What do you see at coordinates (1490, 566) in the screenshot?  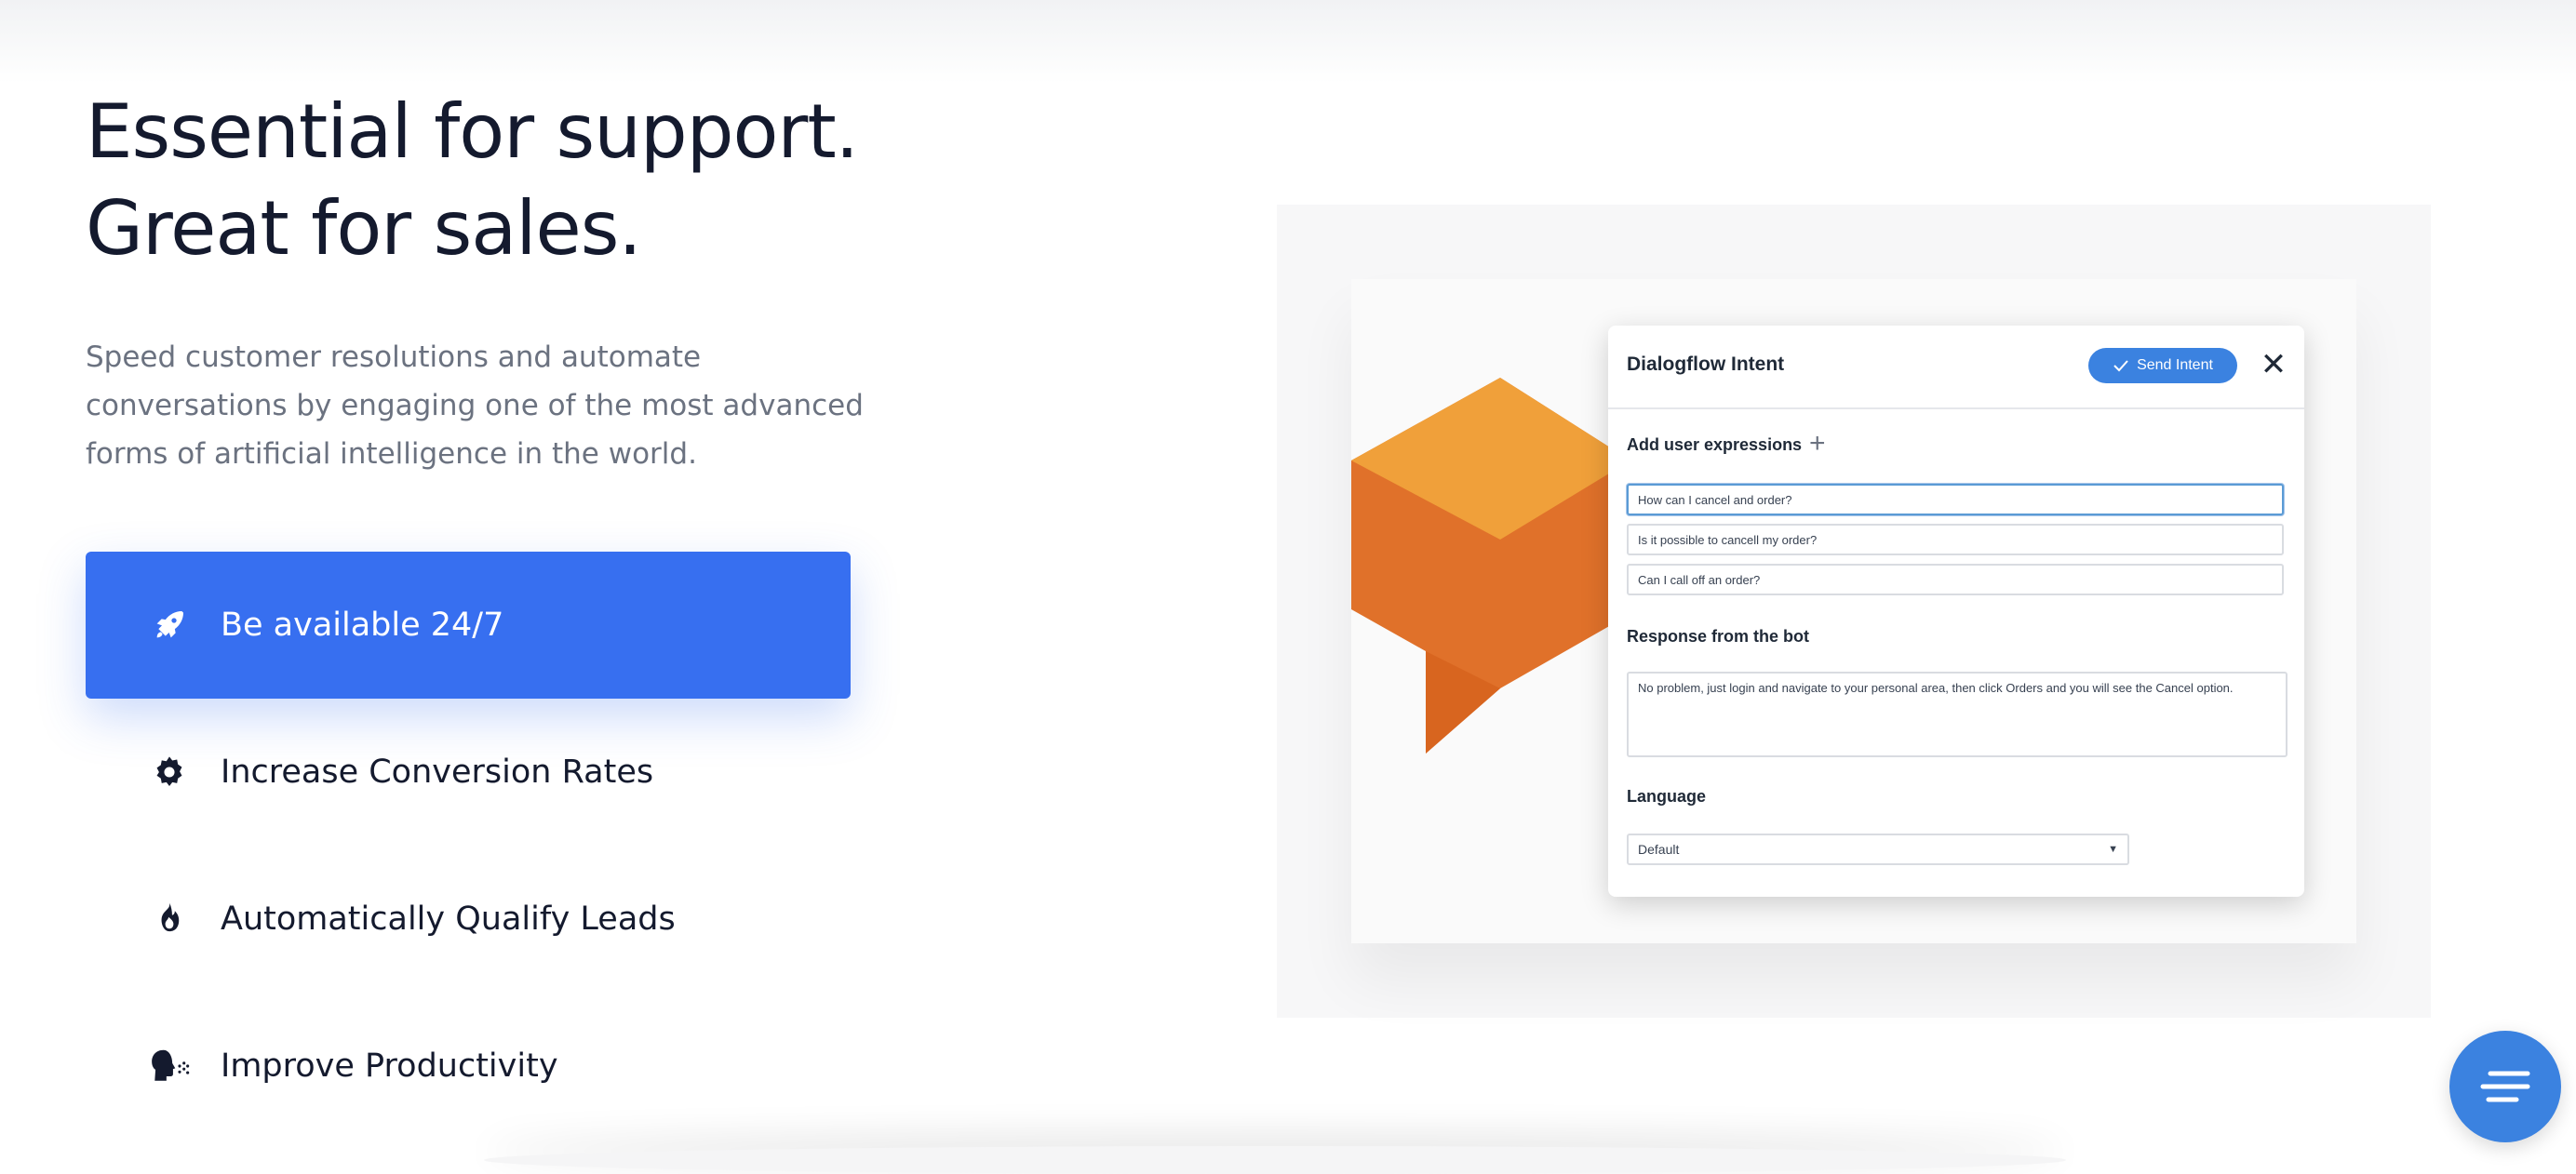 I see `dialogflow-logo-icon` at bounding box center [1490, 566].